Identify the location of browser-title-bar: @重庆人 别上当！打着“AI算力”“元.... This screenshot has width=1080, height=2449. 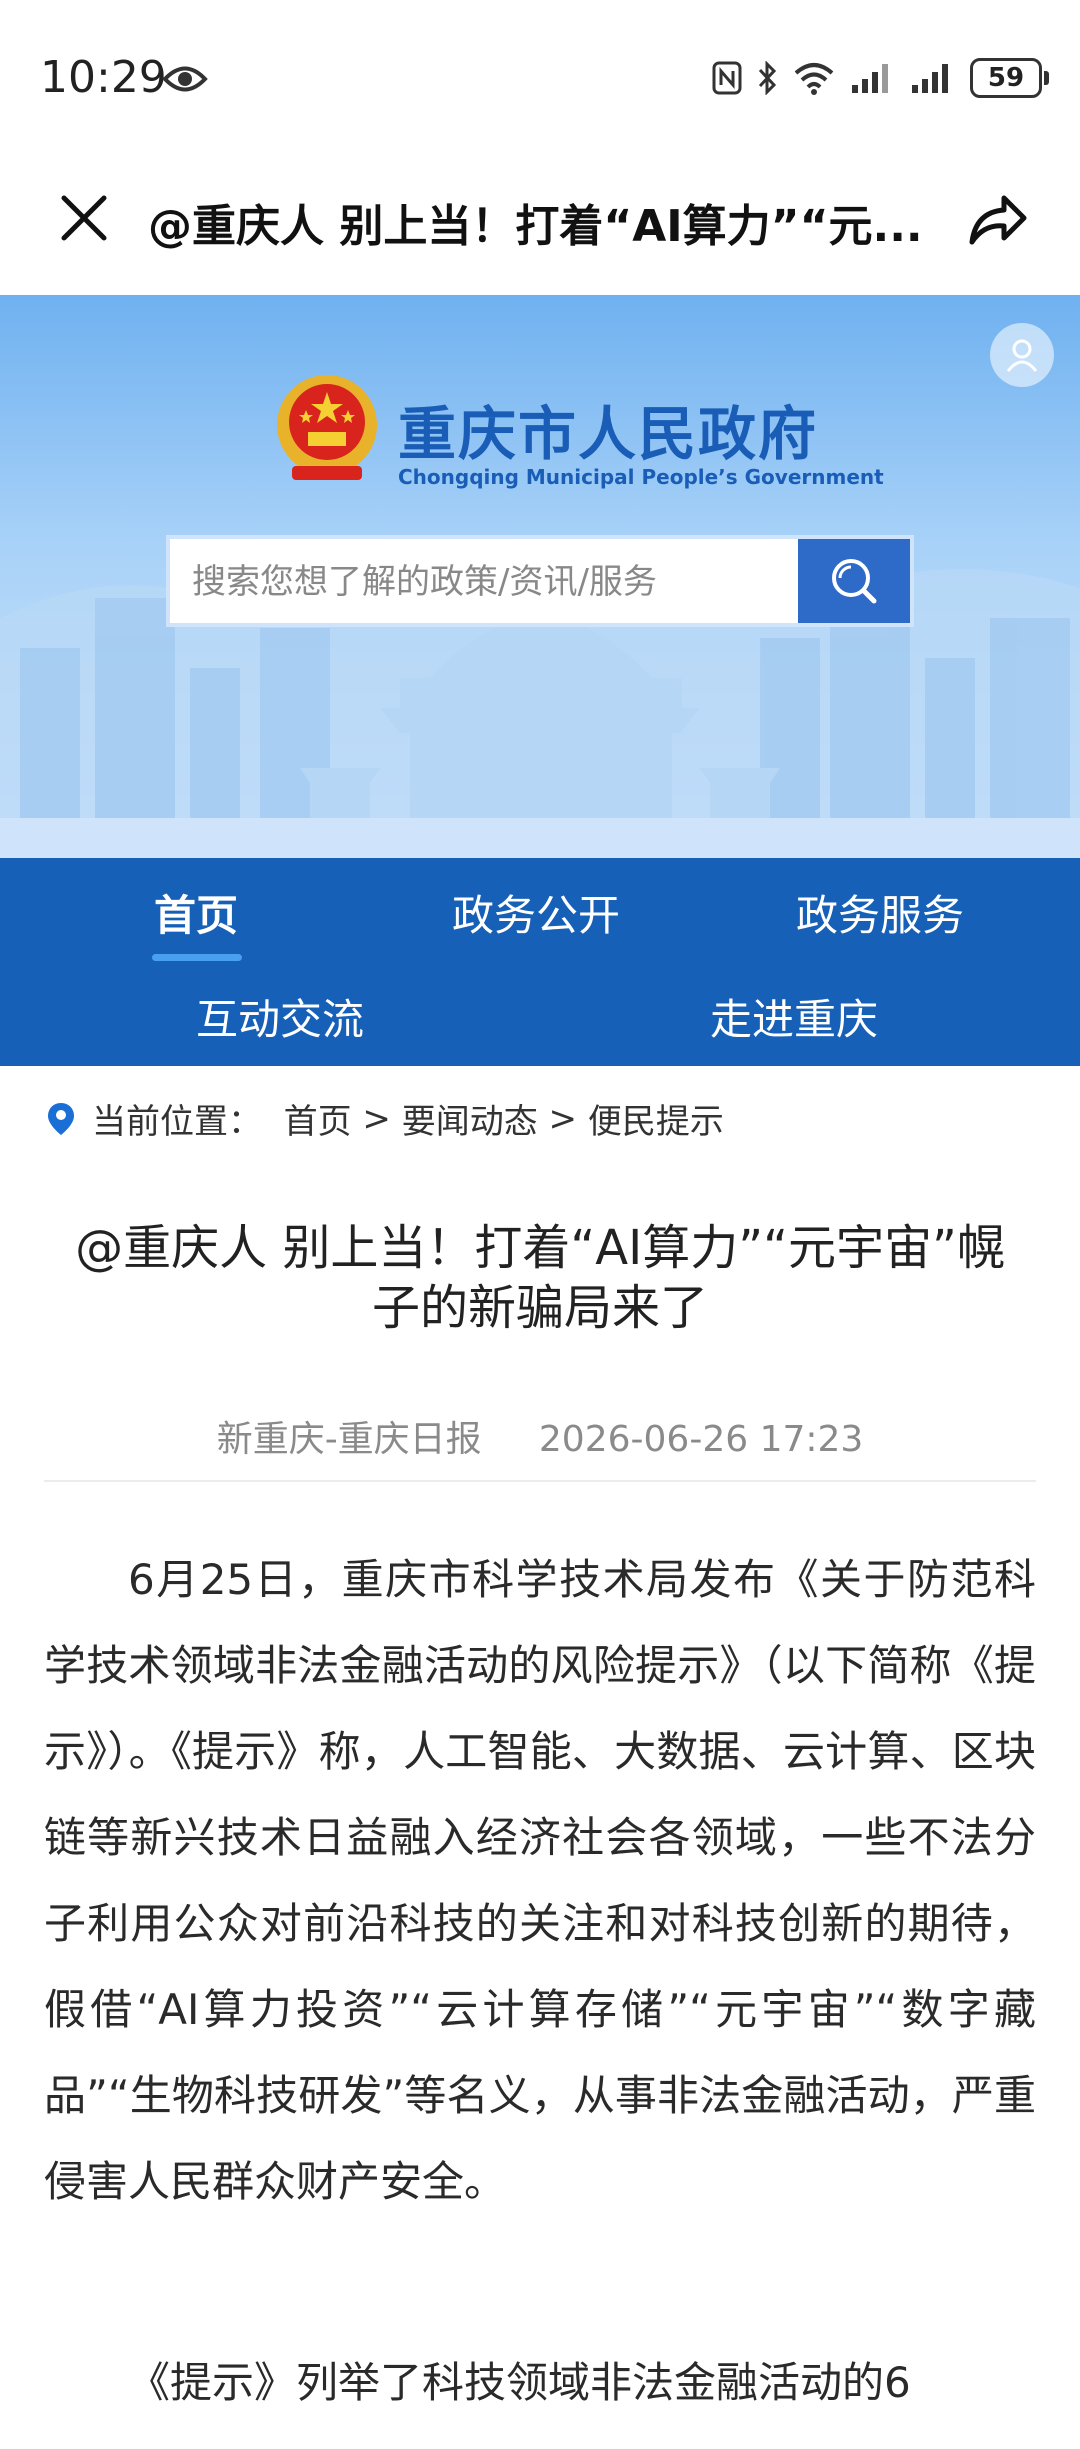
(540, 227).